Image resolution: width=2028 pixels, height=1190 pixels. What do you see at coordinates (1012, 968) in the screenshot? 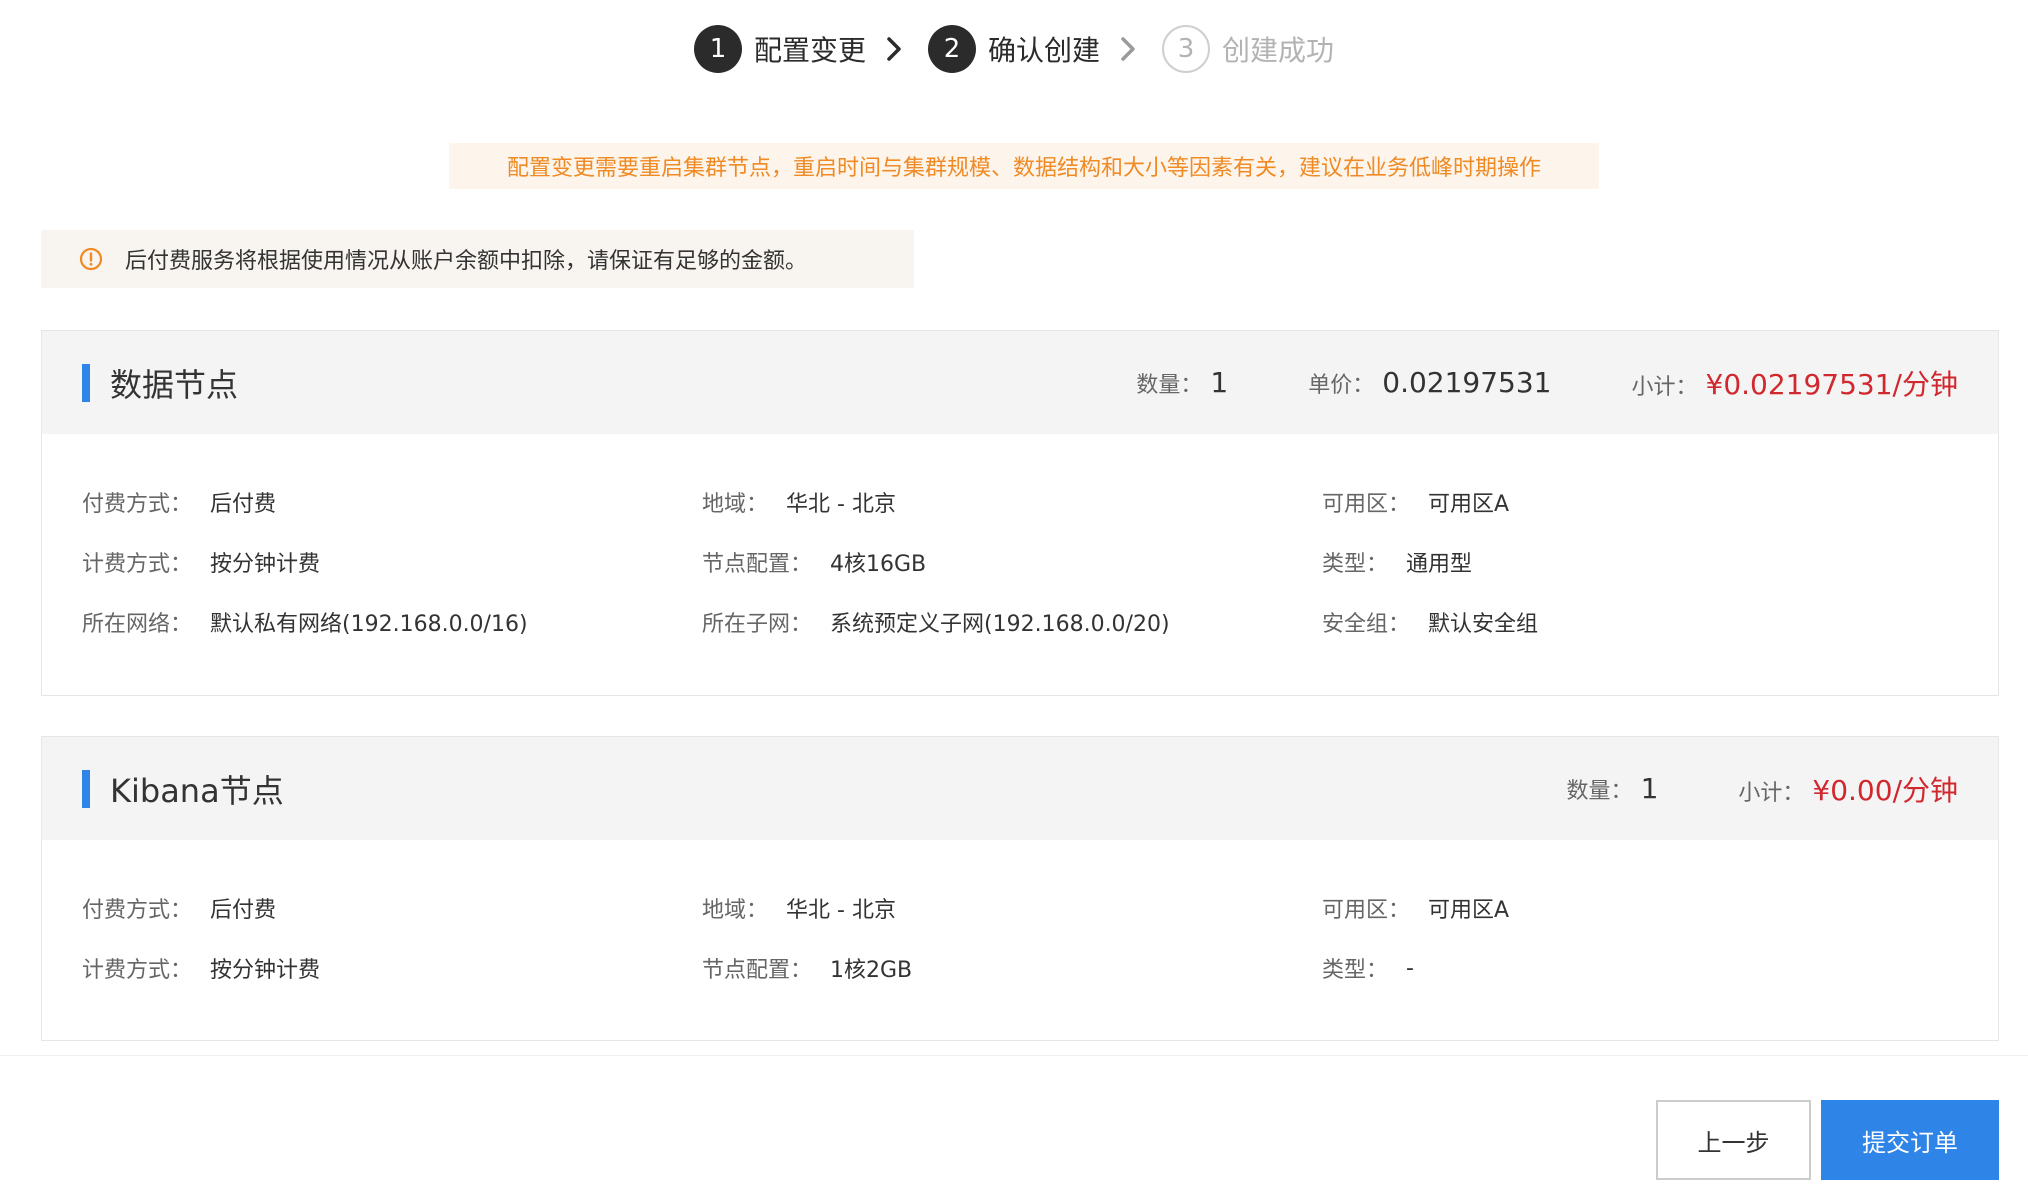
I see `detail-field: 节点配置： 1核2GB` at bounding box center [1012, 968].